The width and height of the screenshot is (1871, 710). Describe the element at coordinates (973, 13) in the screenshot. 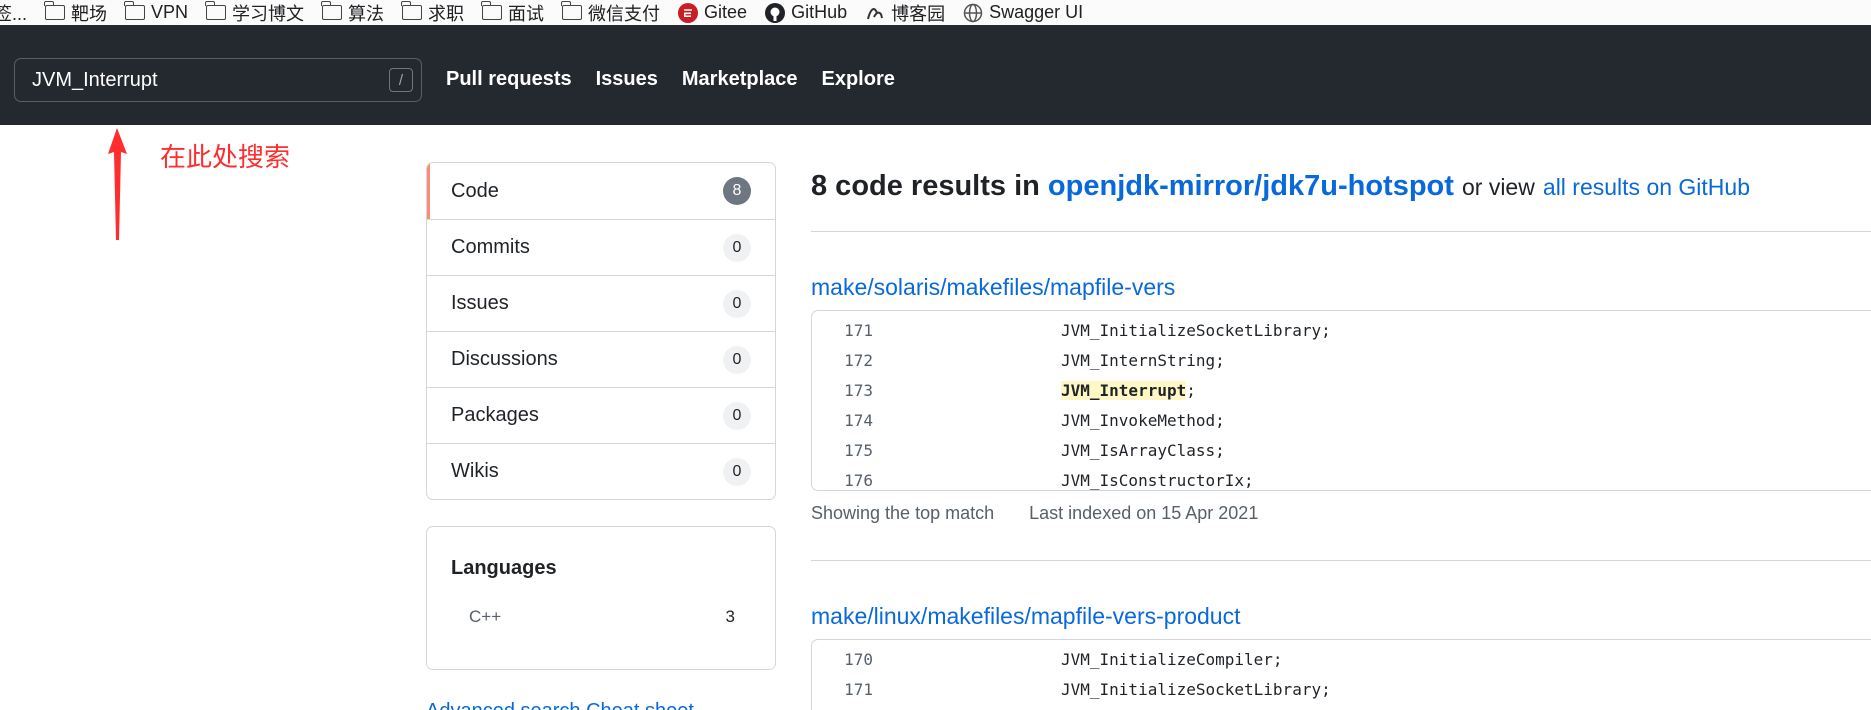

I see `globe-icon` at that location.